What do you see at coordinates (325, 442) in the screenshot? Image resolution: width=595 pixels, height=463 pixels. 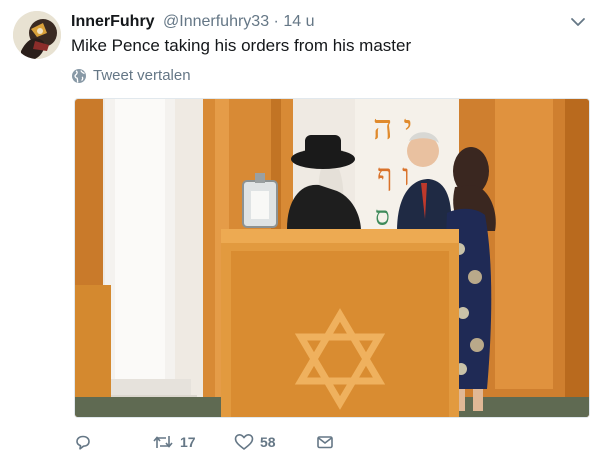 I see `envelope-icon` at bounding box center [325, 442].